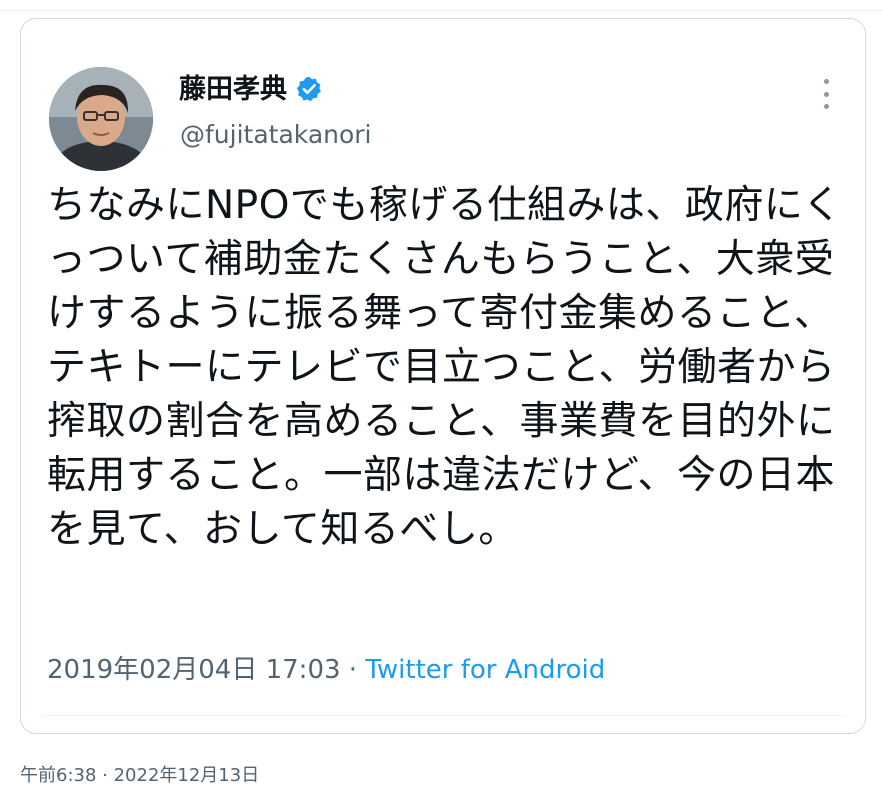 Image resolution: width=882 pixels, height=799 pixels. I want to click on tweet-source-link: Twitter for Android, so click(485, 670).